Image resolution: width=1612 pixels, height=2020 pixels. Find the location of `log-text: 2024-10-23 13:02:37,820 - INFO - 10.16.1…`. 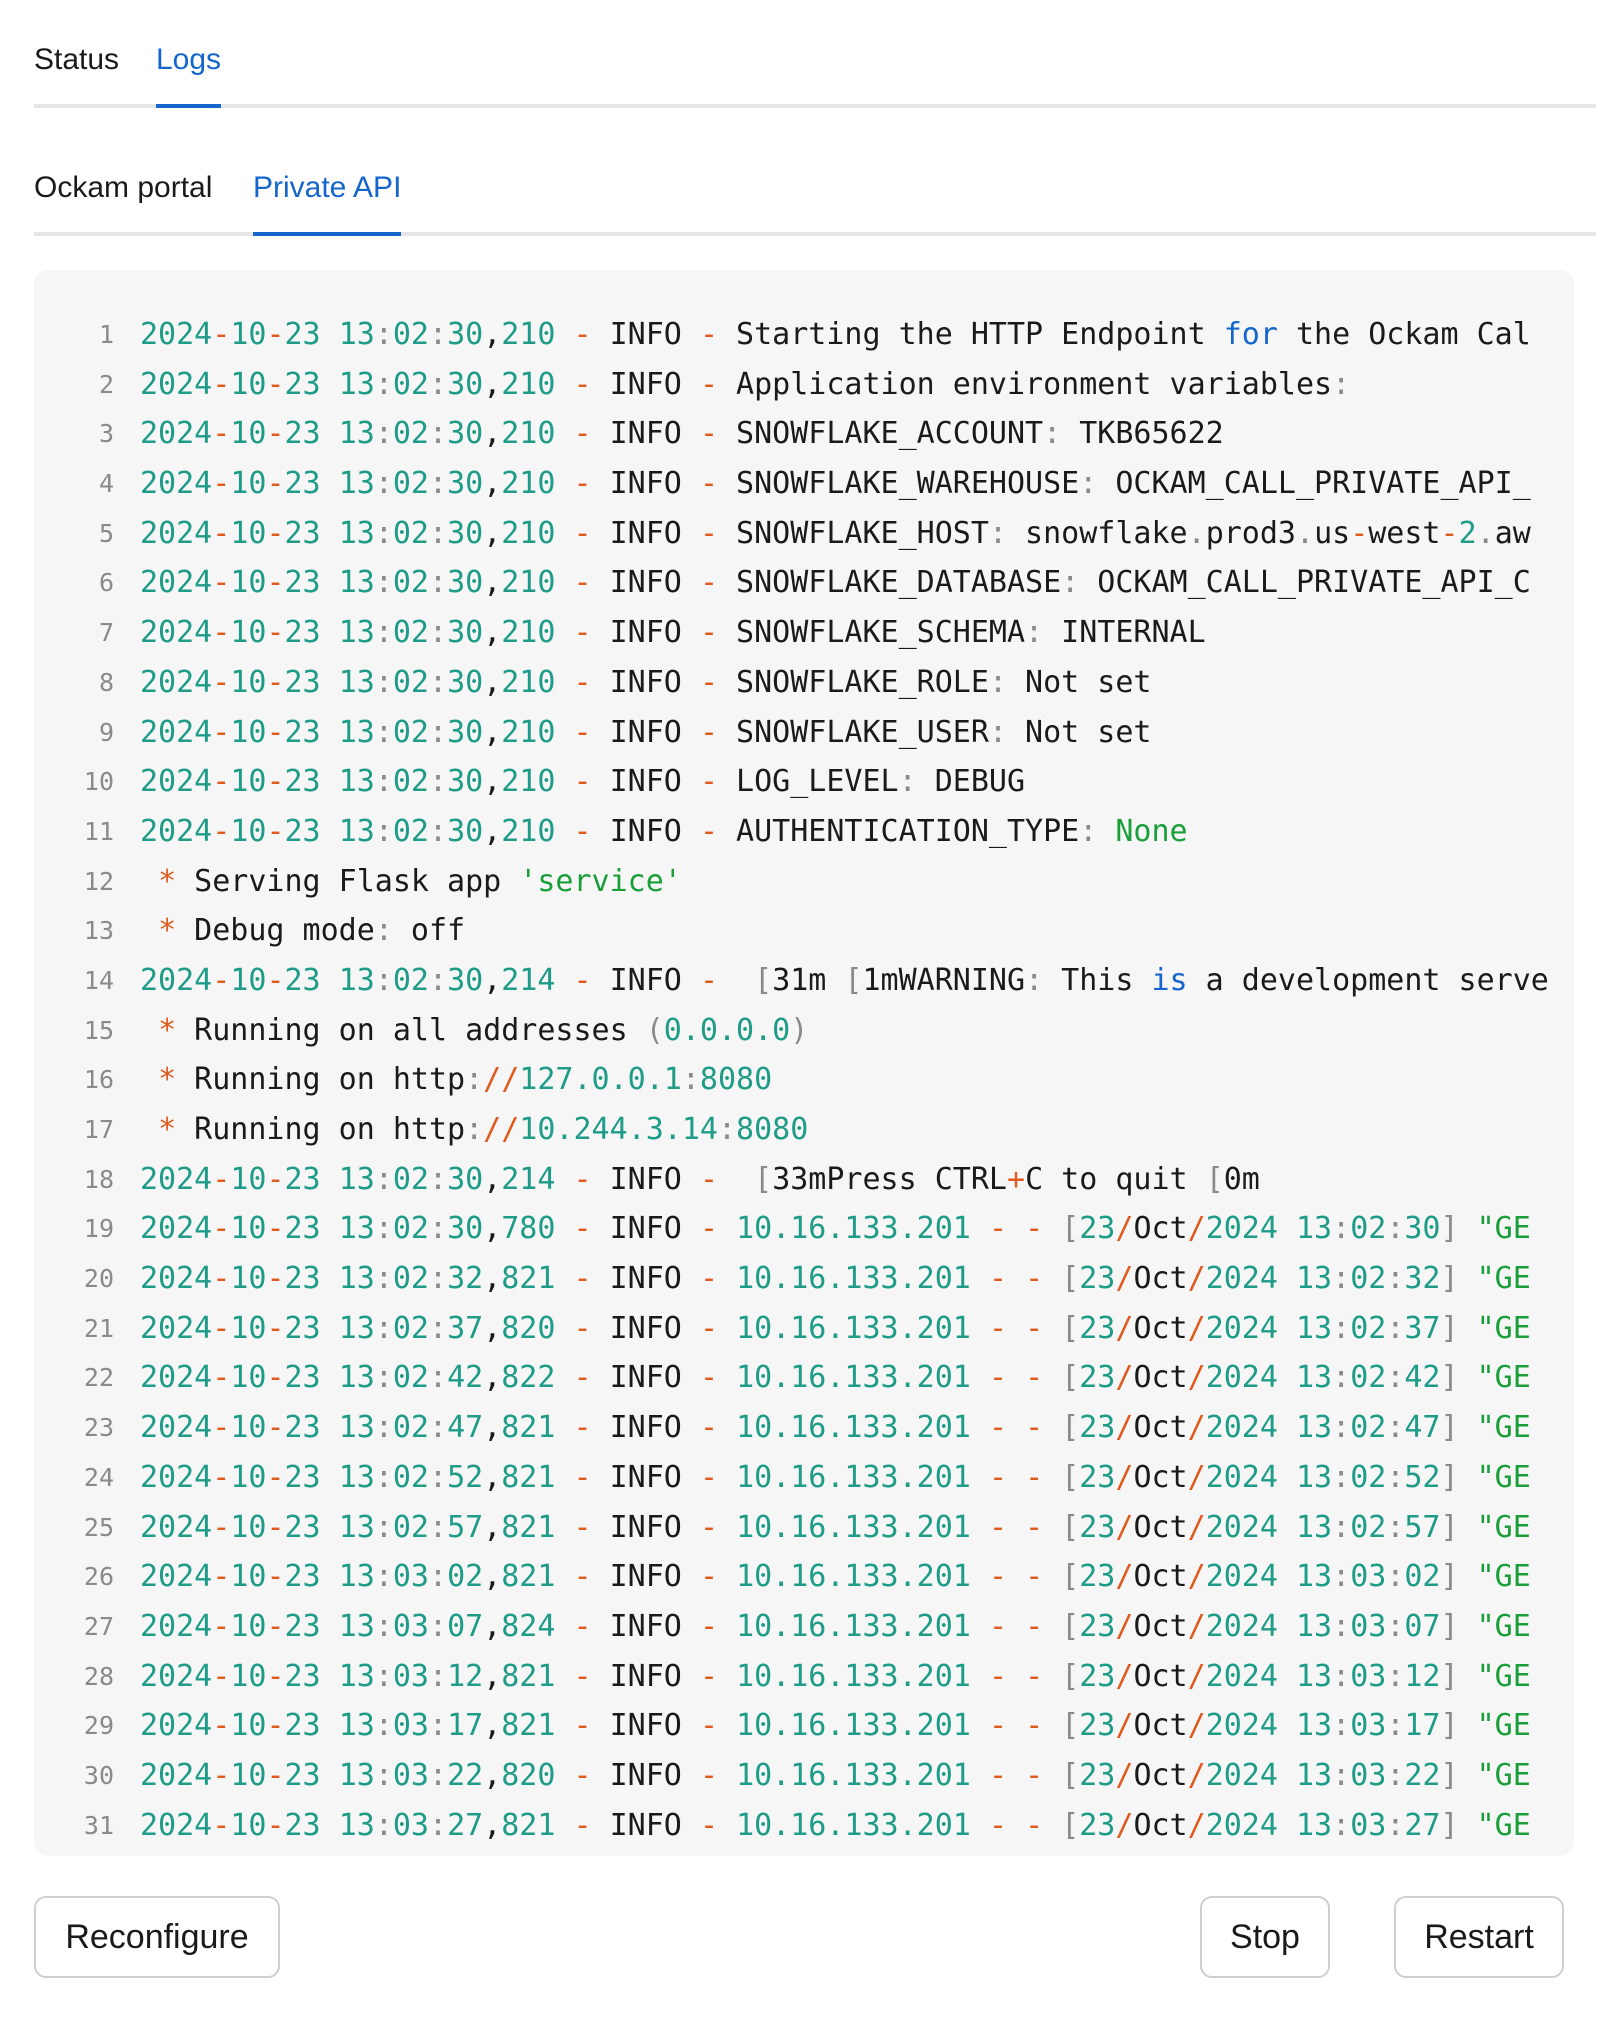

log-text: 2024-10-23 13:02:37,820 - INFO - 10.16.1… is located at coordinates (835, 1328).